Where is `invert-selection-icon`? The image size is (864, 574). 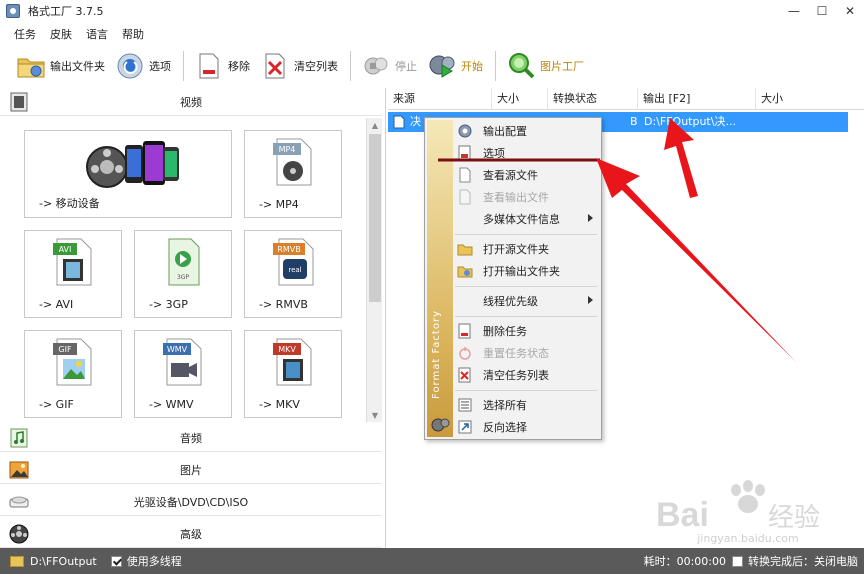
invert-selection-icon is located at coordinates (465, 427).